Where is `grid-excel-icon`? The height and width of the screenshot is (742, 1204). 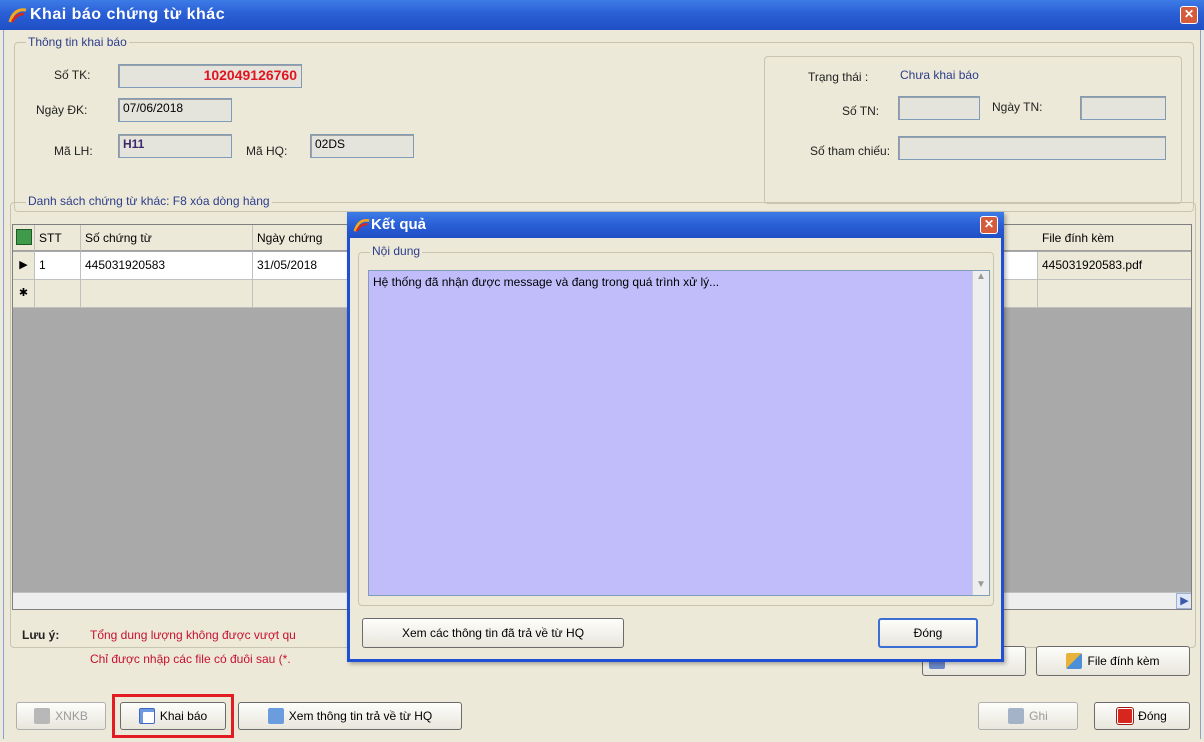
grid-excel-icon is located at coordinates (24, 237).